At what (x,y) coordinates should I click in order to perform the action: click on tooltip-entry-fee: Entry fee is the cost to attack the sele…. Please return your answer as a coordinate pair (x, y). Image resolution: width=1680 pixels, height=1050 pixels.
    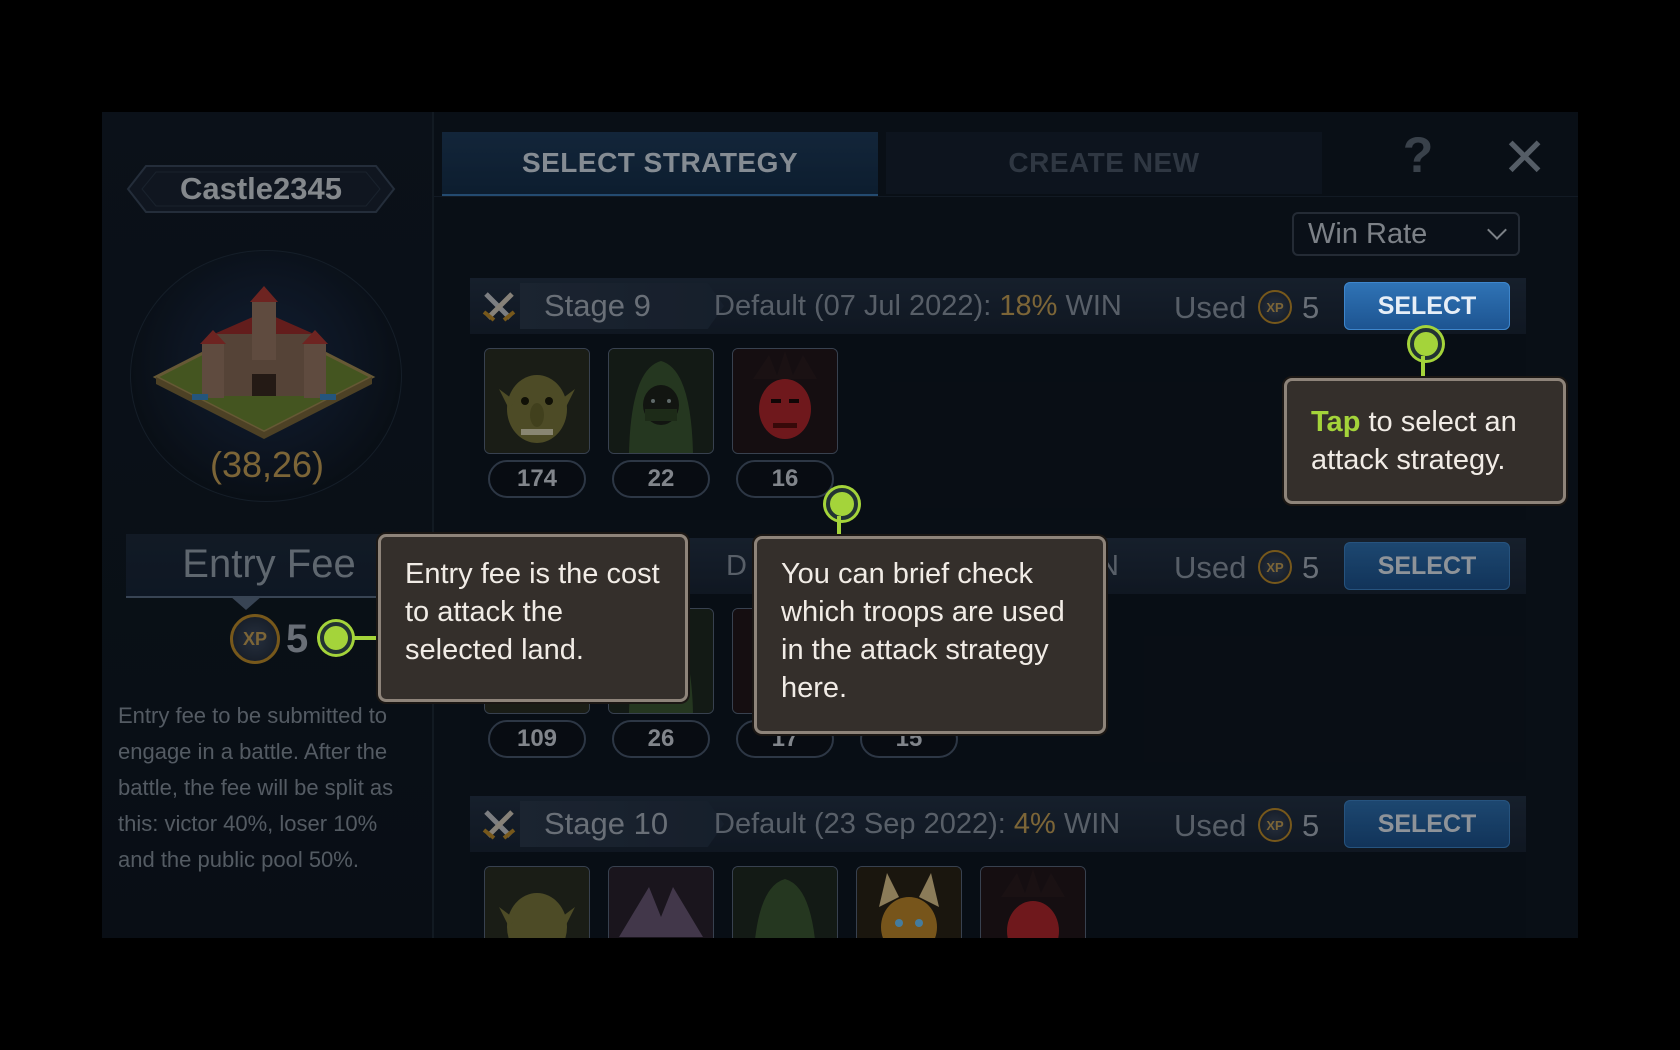
    Looking at the image, I should click on (533, 618).